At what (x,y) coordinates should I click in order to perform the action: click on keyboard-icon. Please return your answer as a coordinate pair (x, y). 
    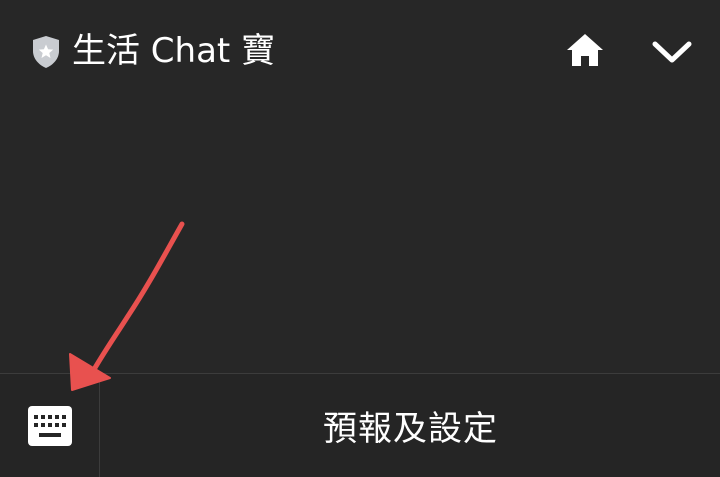
    Looking at the image, I should click on (49, 425).